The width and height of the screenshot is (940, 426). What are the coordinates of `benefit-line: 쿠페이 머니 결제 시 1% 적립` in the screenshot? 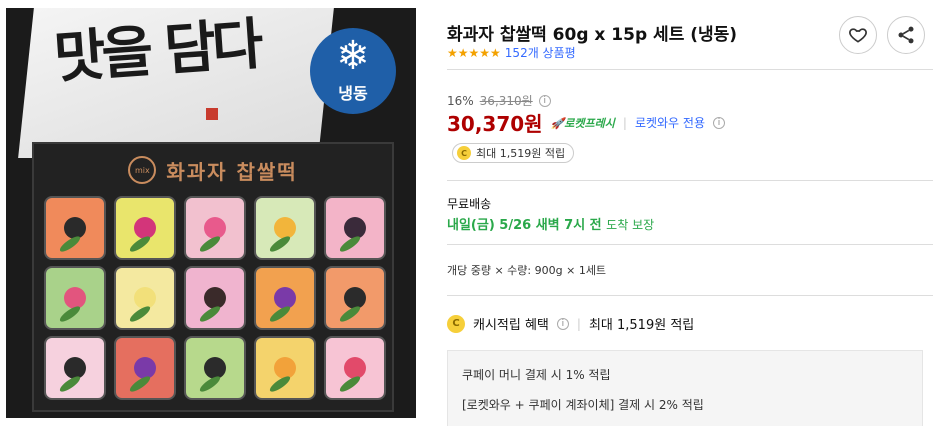 It's located at (536, 375).